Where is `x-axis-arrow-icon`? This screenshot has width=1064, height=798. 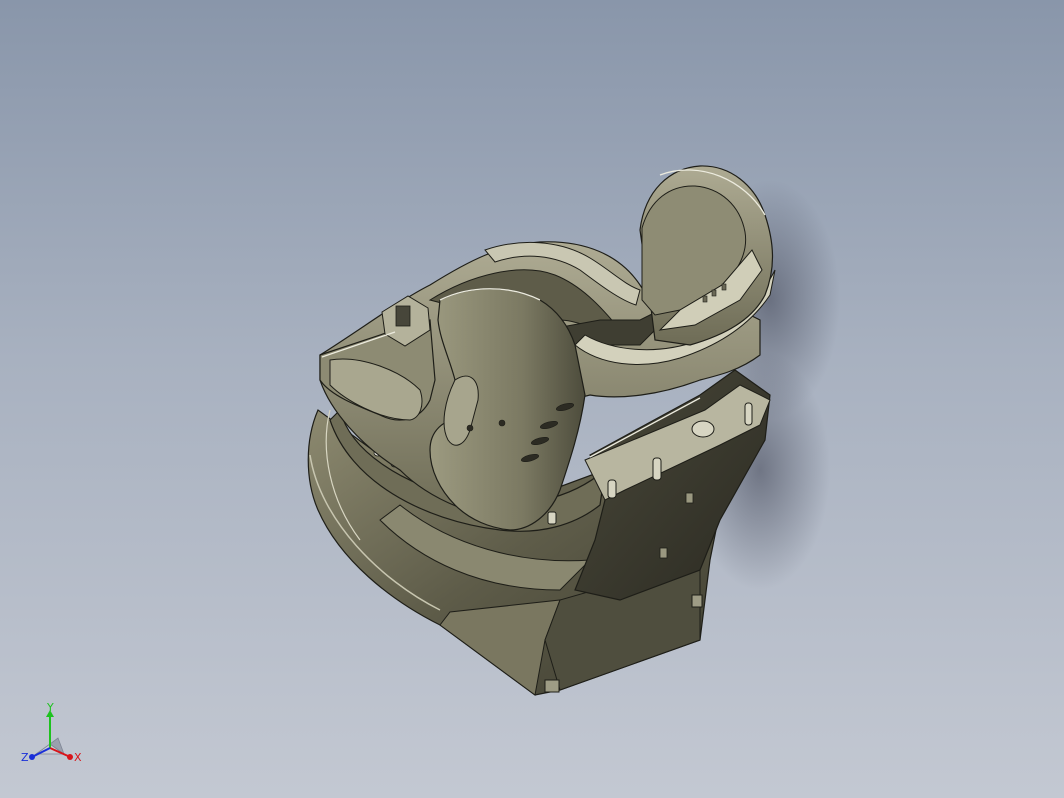 x-axis-arrow-icon is located at coordinates (70, 757).